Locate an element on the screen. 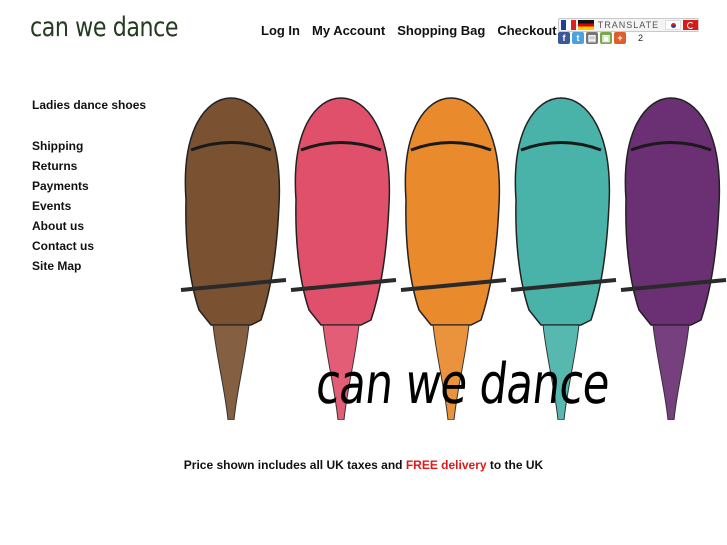 The image size is (727, 545). share-icon: ▣ is located at coordinates (606, 38).